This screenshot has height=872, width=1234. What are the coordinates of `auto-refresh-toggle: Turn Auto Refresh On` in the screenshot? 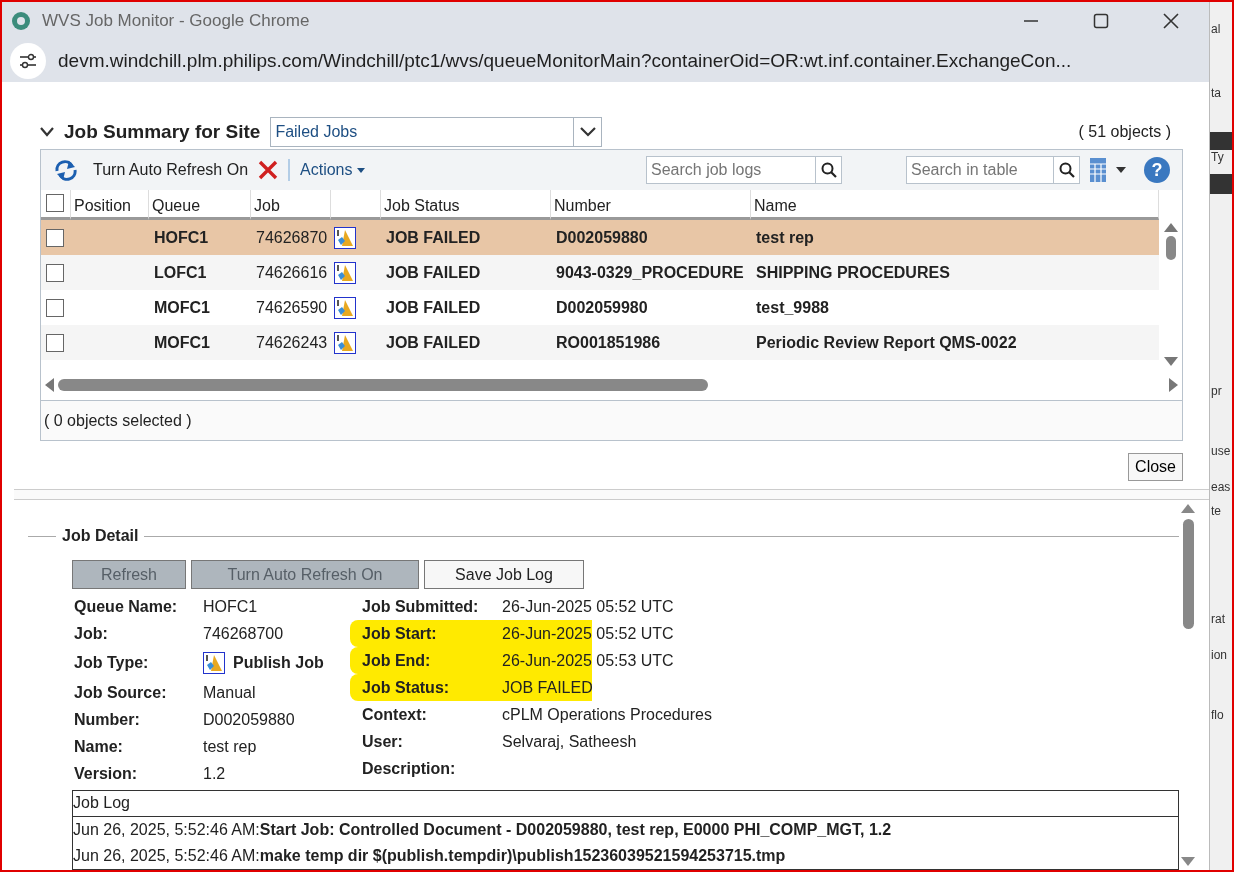 It's located at (171, 170).